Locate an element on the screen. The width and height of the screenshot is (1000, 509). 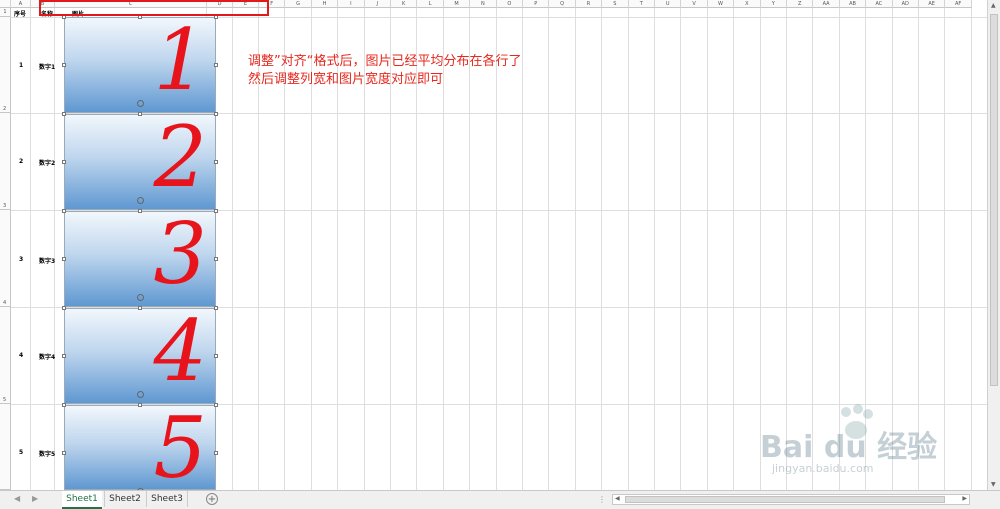
tab-scroll-right-icon: ▶ is located at coordinates (35, 498).